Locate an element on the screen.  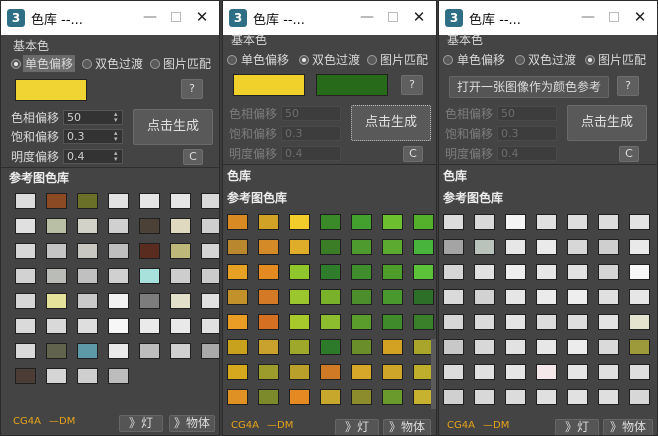
radio-dual-transition is located at coordinates (520, 60).